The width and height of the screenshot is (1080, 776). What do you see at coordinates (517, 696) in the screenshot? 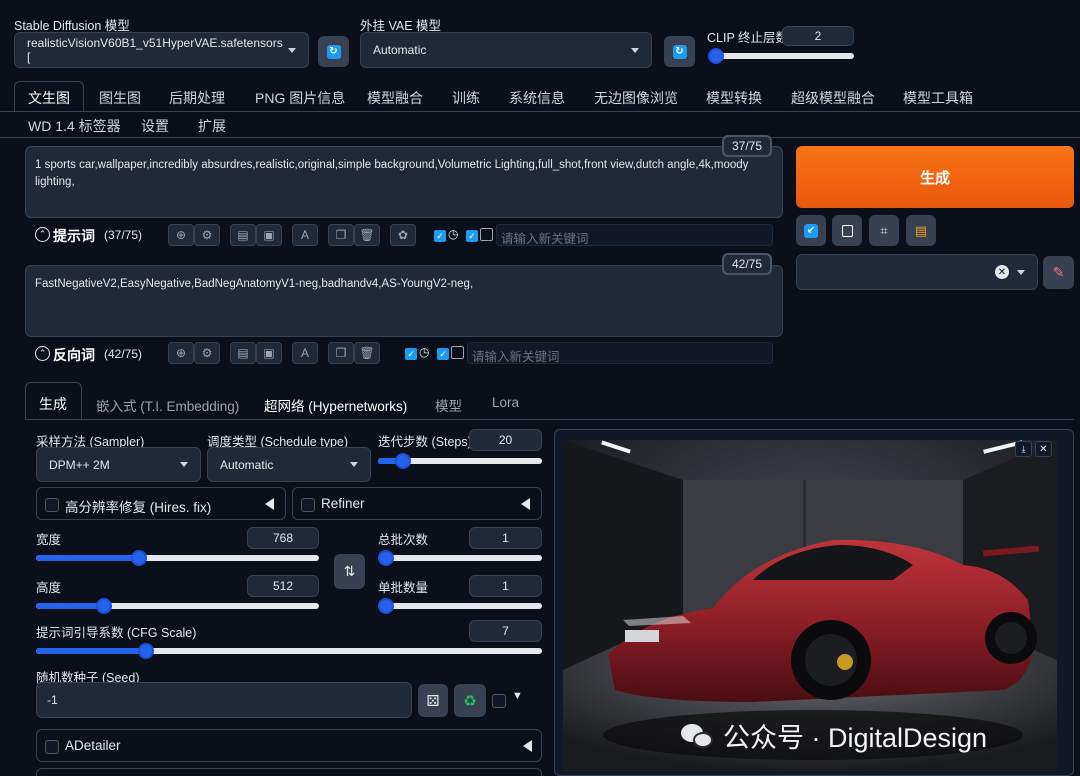
I see `triangle-down-icon: ▼` at bounding box center [517, 696].